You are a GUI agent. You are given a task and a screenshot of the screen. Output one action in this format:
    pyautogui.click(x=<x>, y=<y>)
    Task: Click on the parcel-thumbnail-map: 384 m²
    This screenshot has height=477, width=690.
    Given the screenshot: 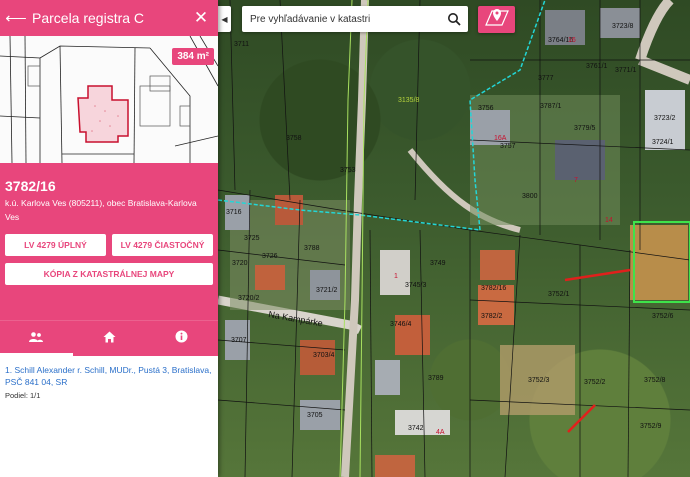 What is the action you would take?
    pyautogui.click(x=109, y=99)
    